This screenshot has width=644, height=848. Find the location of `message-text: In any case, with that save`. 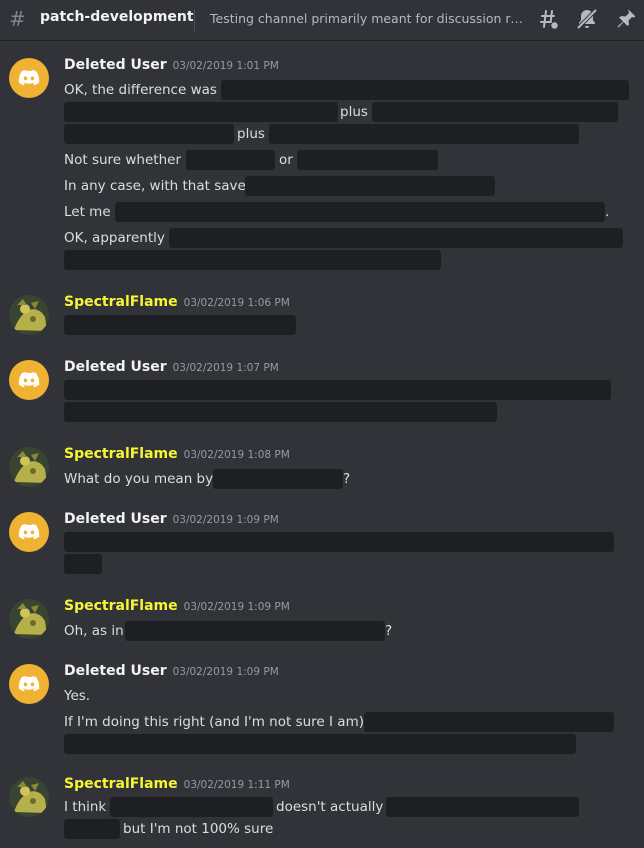

message-text: In any case, with that save is located at coordinates (155, 186).